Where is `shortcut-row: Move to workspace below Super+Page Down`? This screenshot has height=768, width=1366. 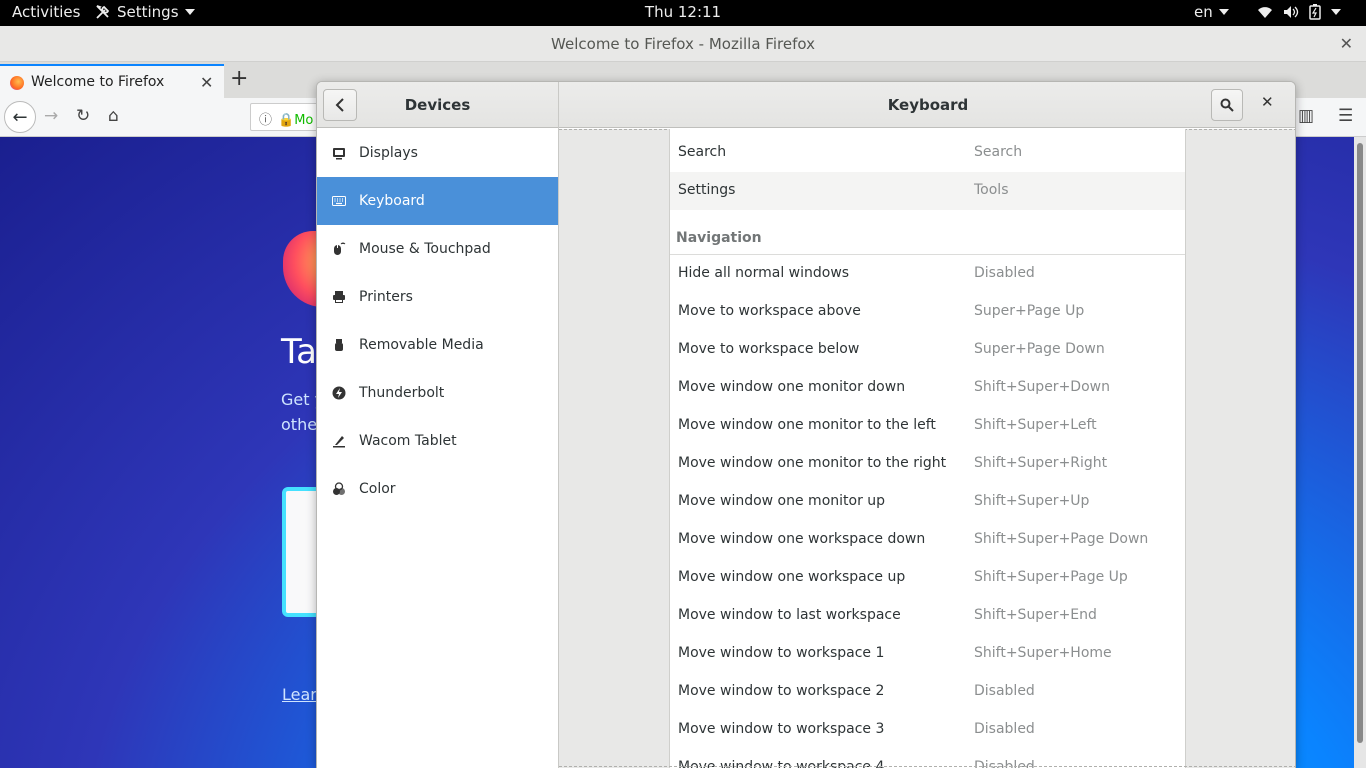 shortcut-row: Move to workspace below Super+Page Down is located at coordinates (927, 350).